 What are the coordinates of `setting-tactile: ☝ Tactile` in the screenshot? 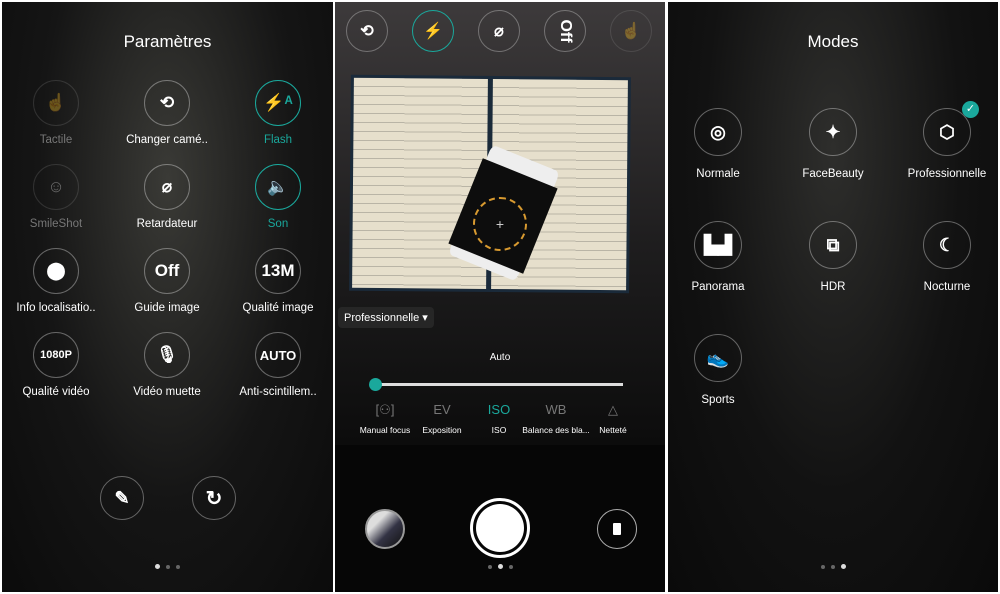 It's located at (56, 113).